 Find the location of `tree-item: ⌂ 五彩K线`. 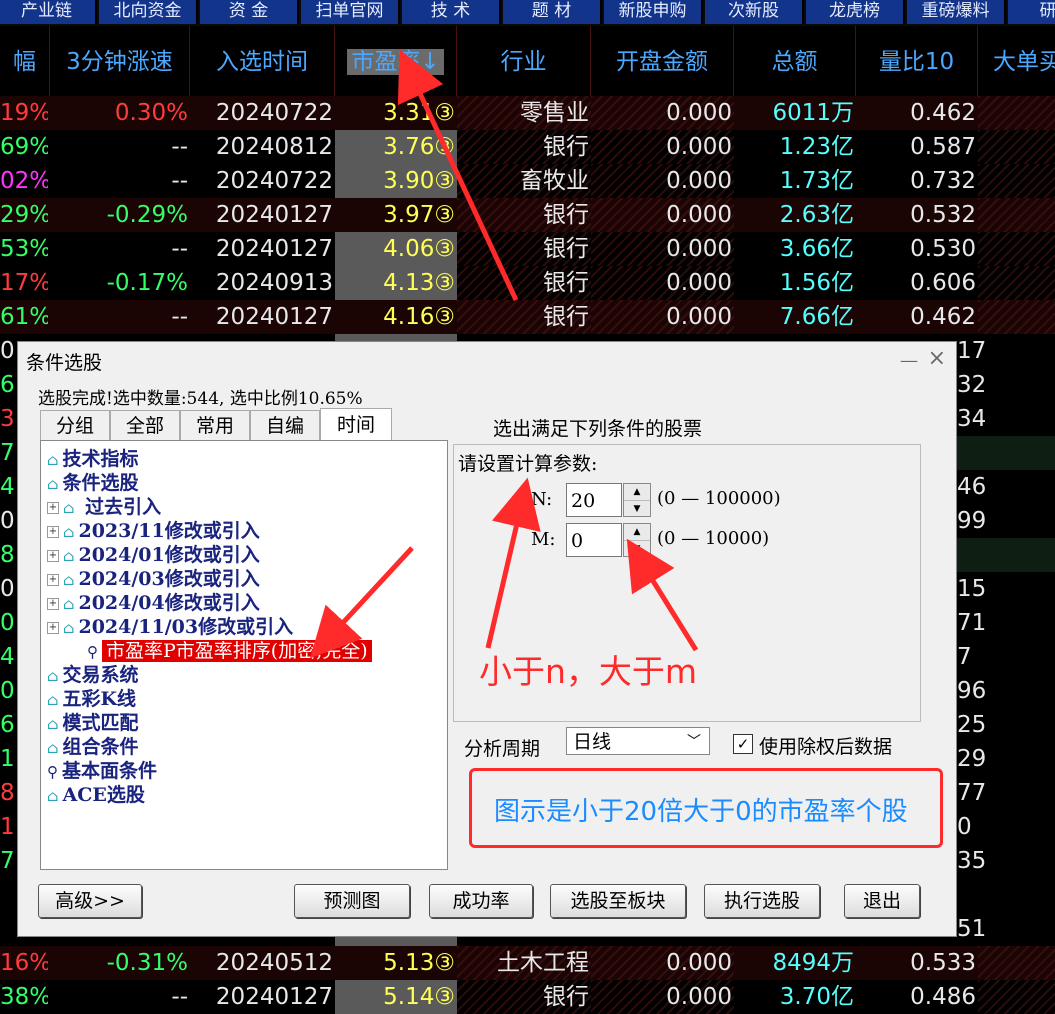

tree-item: ⌂ 五彩K线 is located at coordinates (91, 699).